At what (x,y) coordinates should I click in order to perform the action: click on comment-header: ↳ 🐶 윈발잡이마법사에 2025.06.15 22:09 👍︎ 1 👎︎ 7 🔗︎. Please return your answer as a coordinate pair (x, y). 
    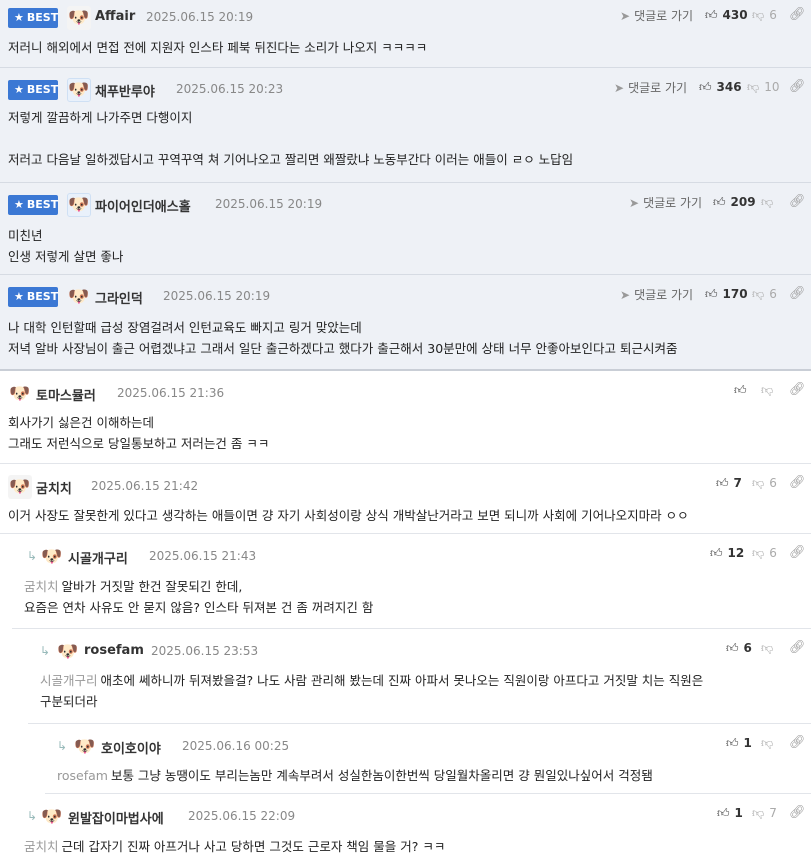
    Looking at the image, I should click on (411, 818).